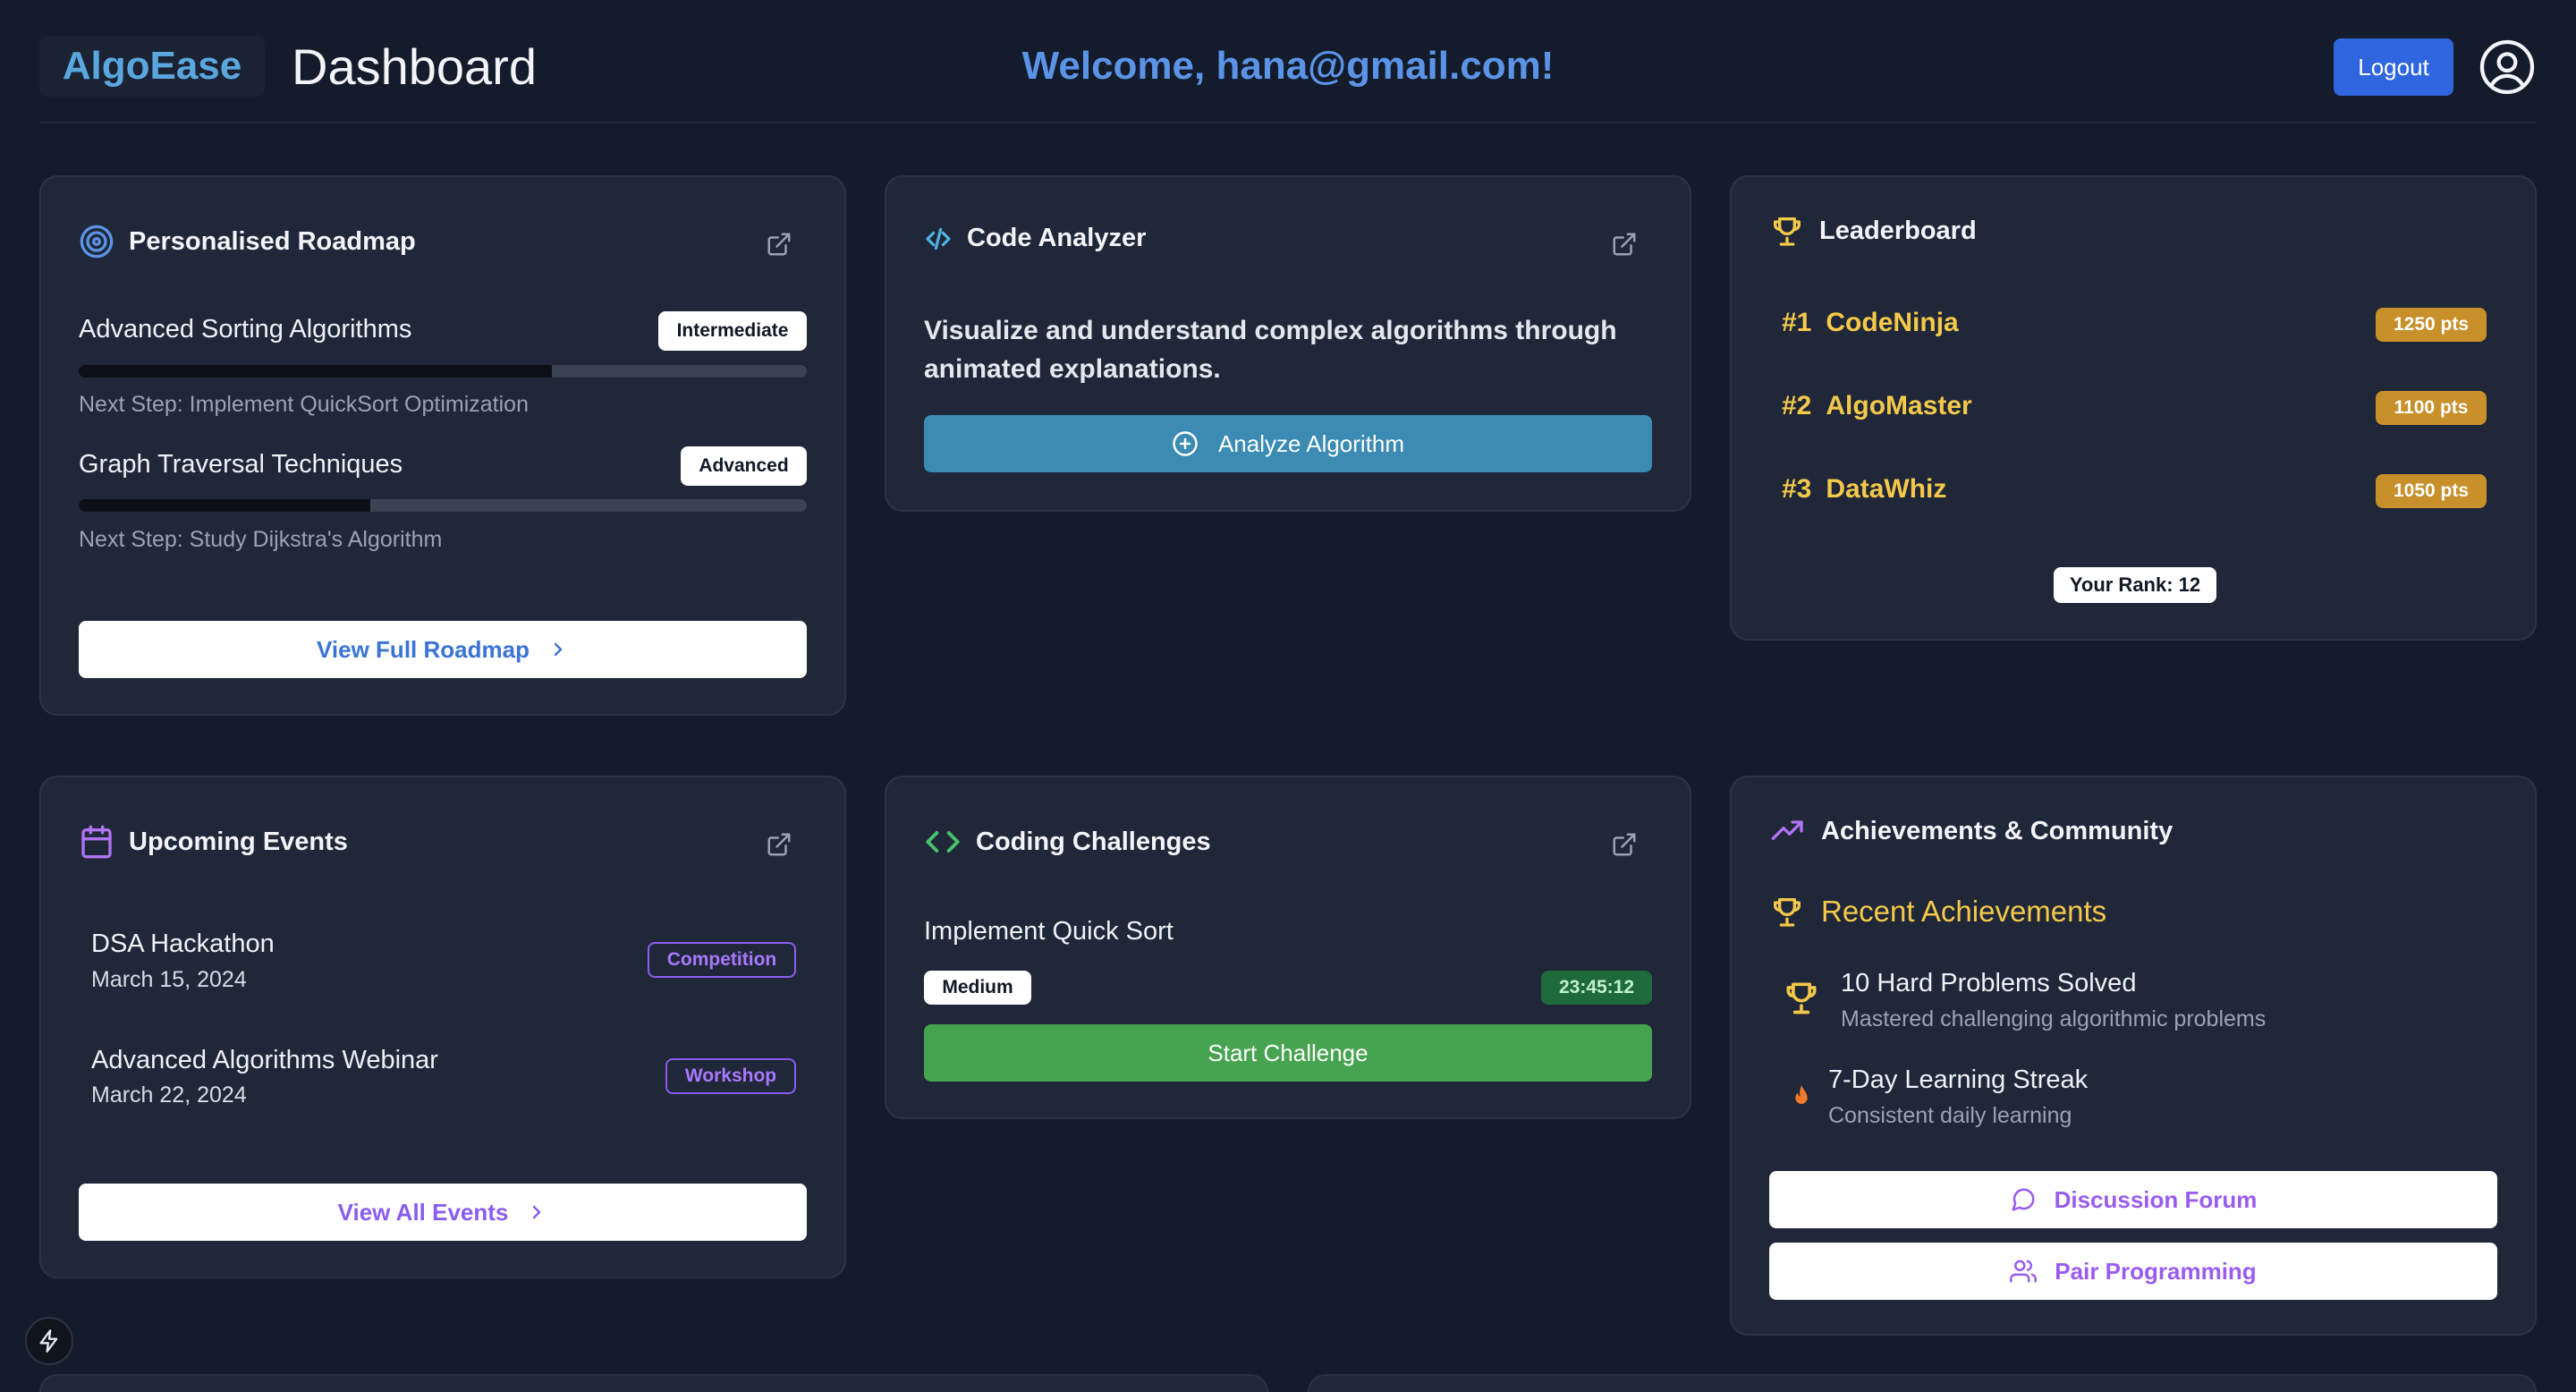 This screenshot has height=1392, width=2576. What do you see at coordinates (722, 960) in the screenshot?
I see `event-type-badge: Competition` at bounding box center [722, 960].